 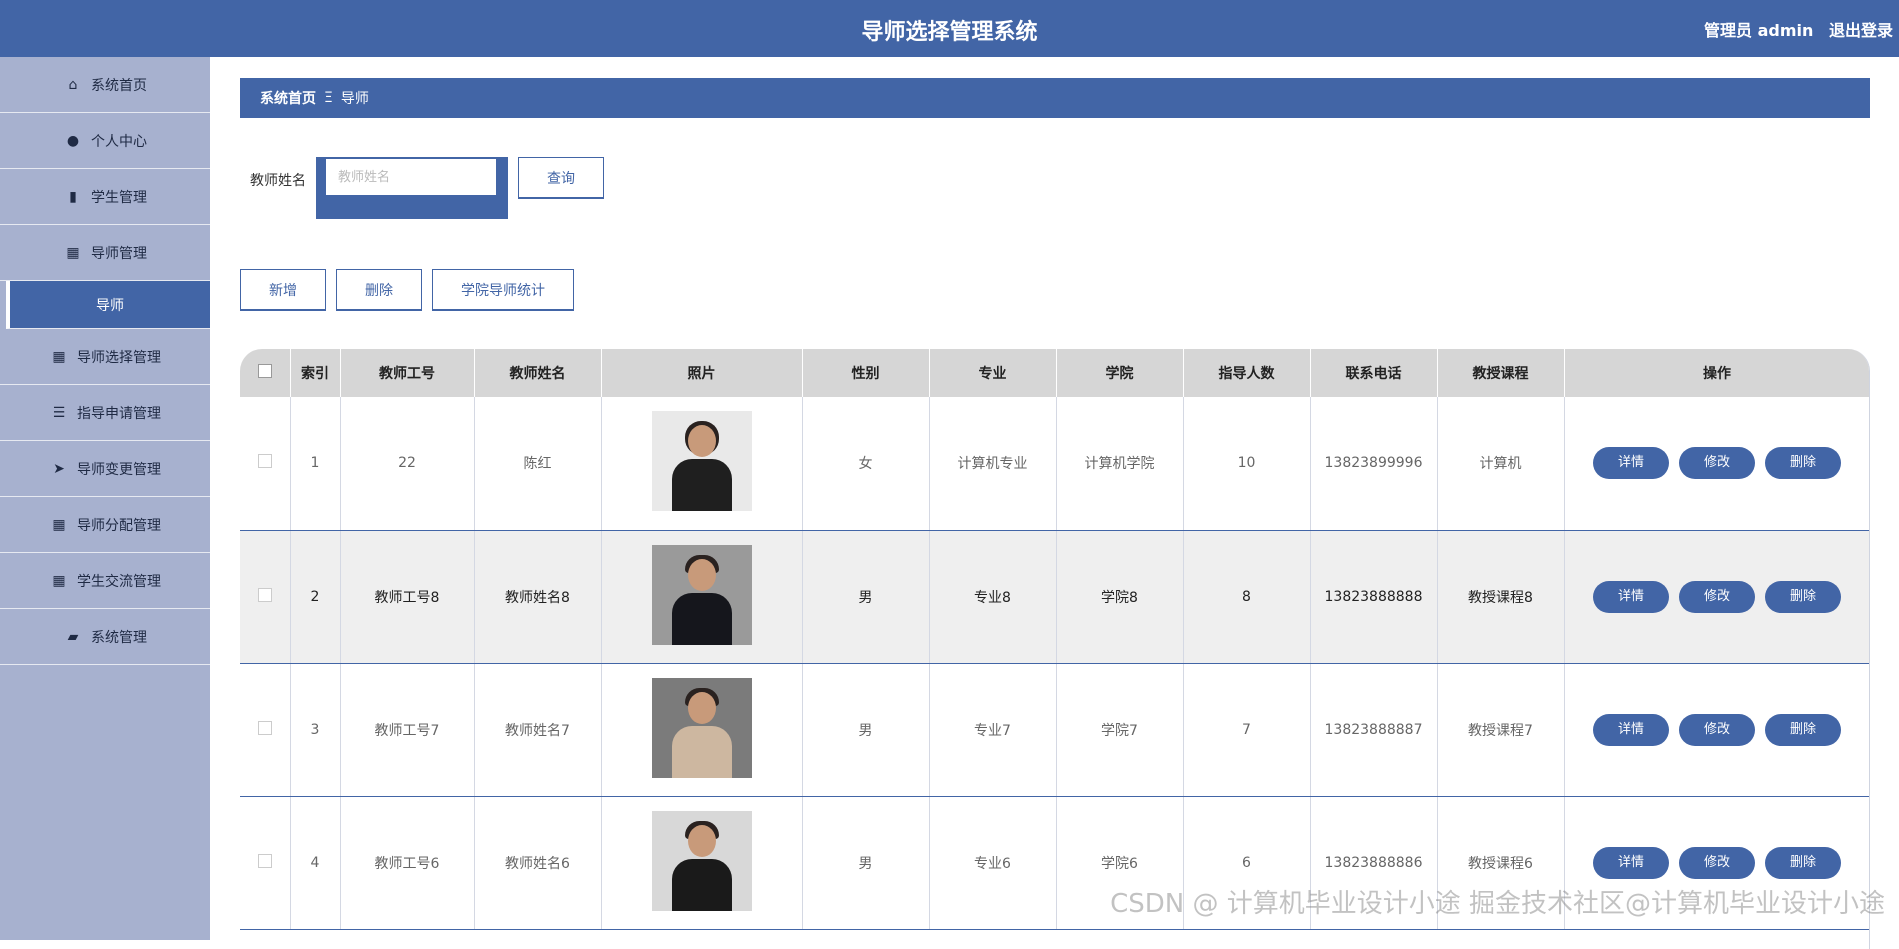 I want to click on list-icon: ☰, so click(x=59, y=413).